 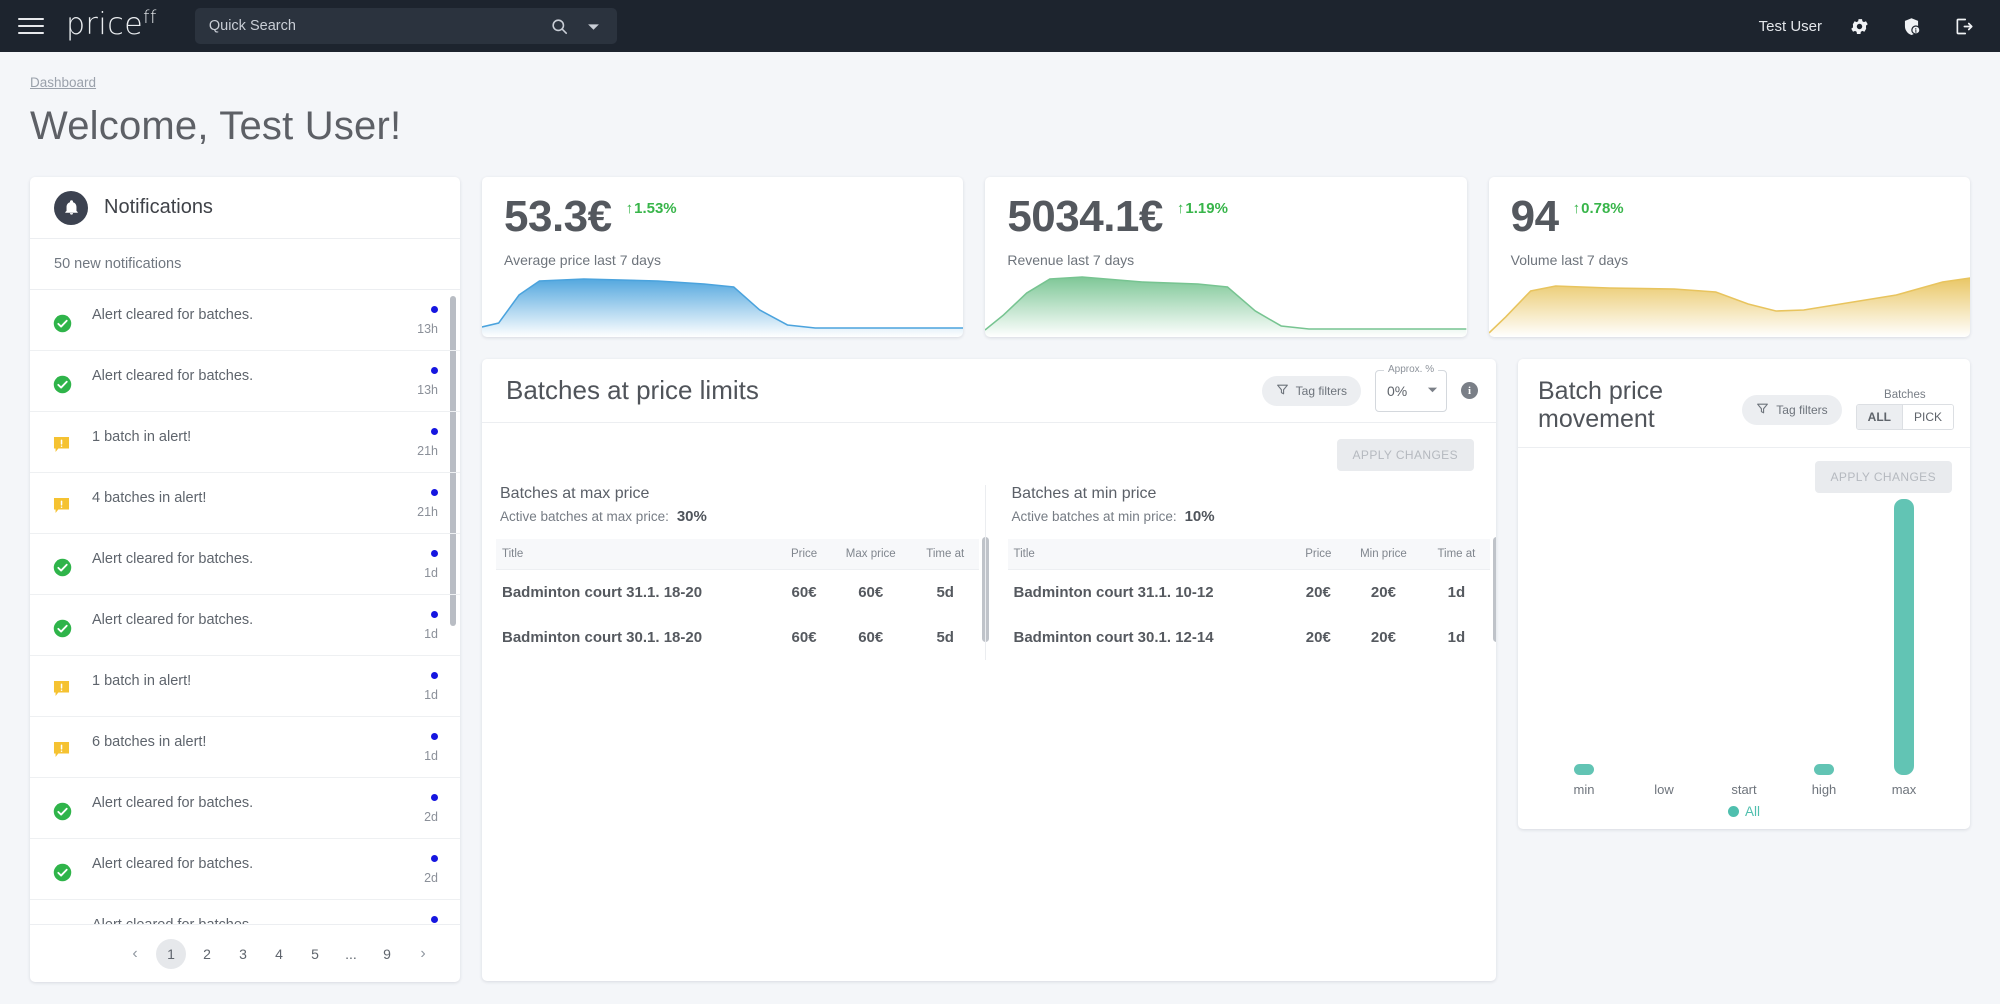 I want to click on notification-time: 21h, so click(x=427, y=451).